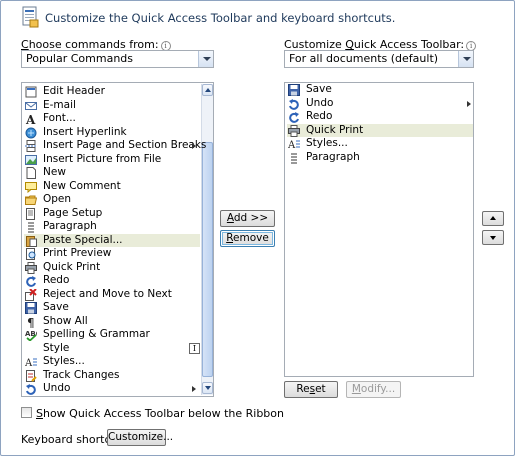  What do you see at coordinates (31, 105) in the screenshot?
I see `email-icon` at bounding box center [31, 105].